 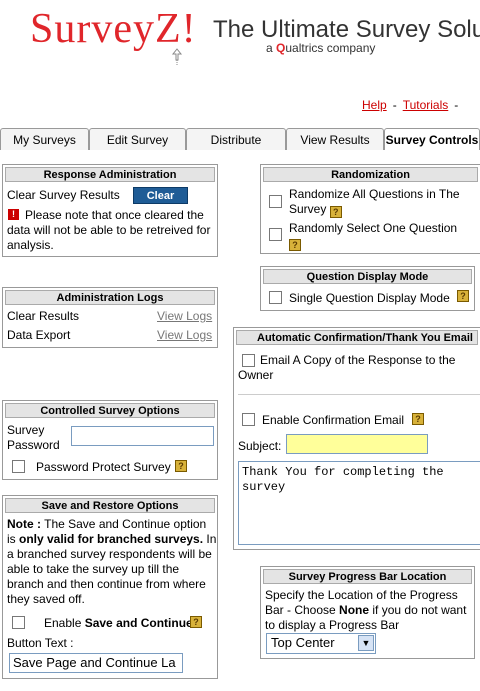 I want to click on button-text-label: Button Text :, so click(x=40, y=643).